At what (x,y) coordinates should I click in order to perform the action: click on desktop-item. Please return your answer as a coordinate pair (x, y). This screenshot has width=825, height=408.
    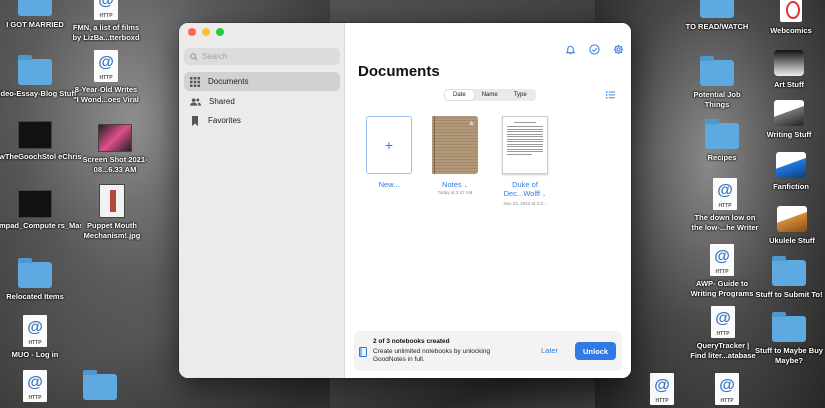
    Looking at the image, I should click on (100, 387).